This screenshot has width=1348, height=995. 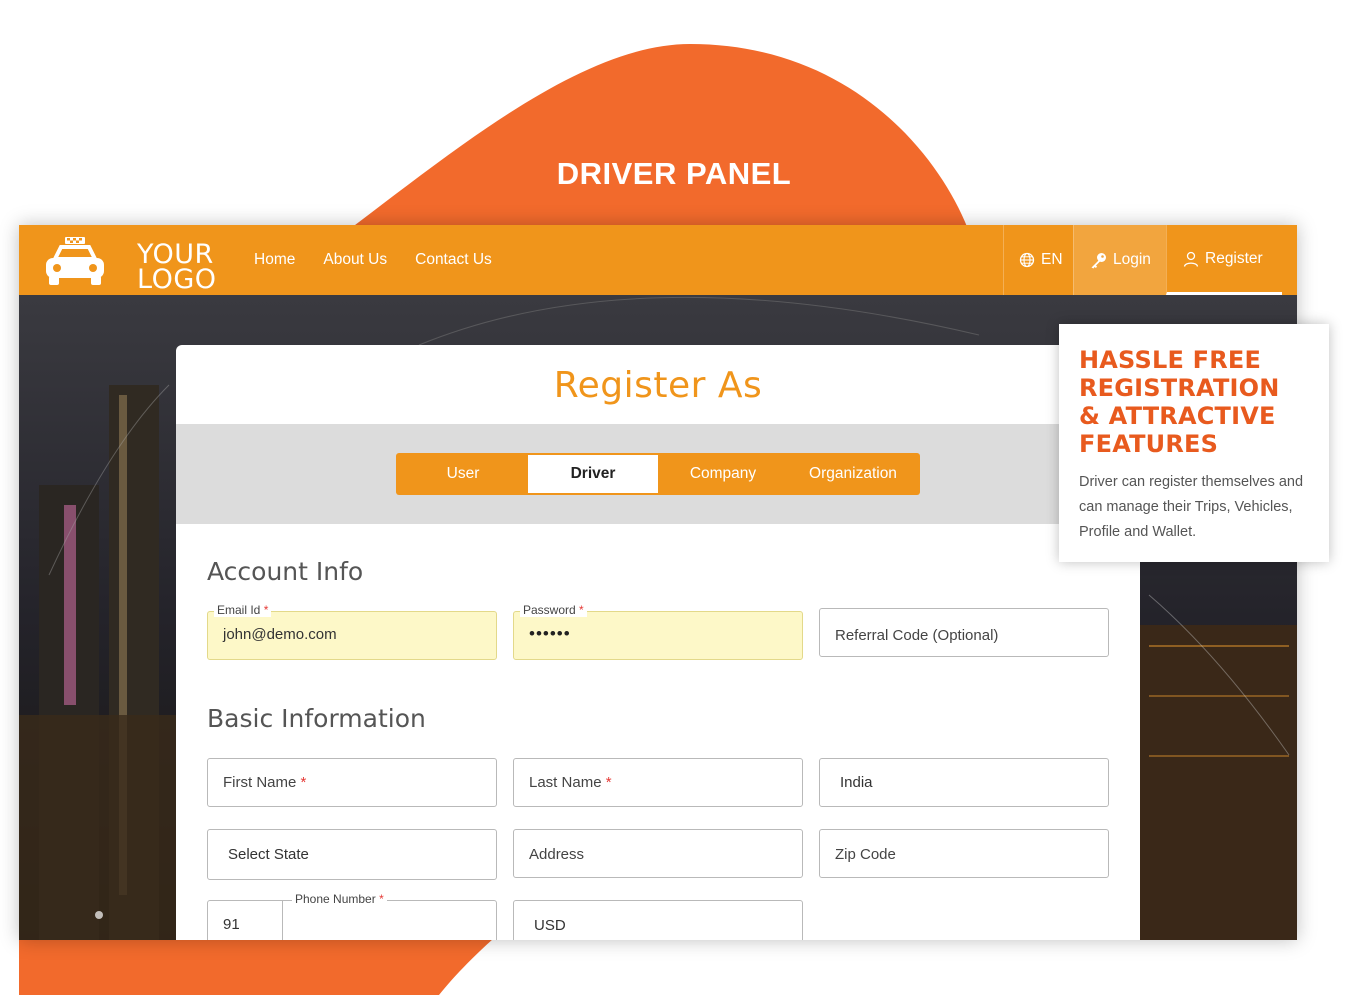 What do you see at coordinates (658, 631) in the screenshot?
I see `password-field: Password * ••••••` at bounding box center [658, 631].